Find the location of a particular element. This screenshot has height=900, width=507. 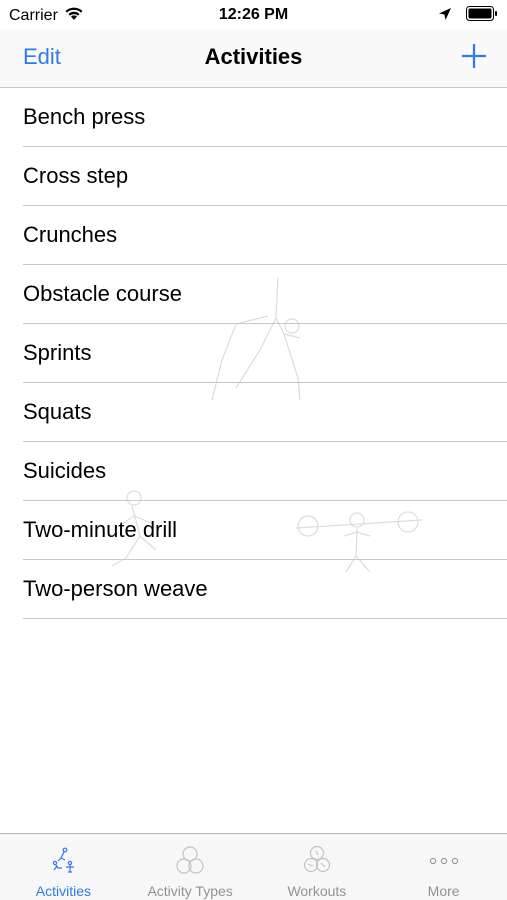

list-item-label: Suicides is located at coordinates (65, 470).